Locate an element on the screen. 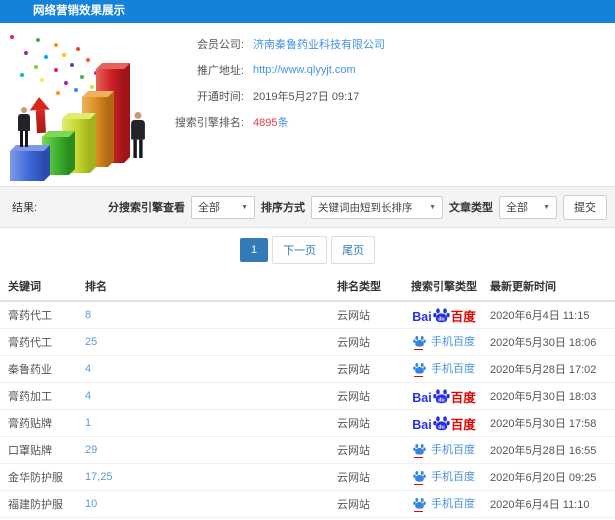 This screenshot has width=615, height=520. rank-link: 1 is located at coordinates (88, 423).